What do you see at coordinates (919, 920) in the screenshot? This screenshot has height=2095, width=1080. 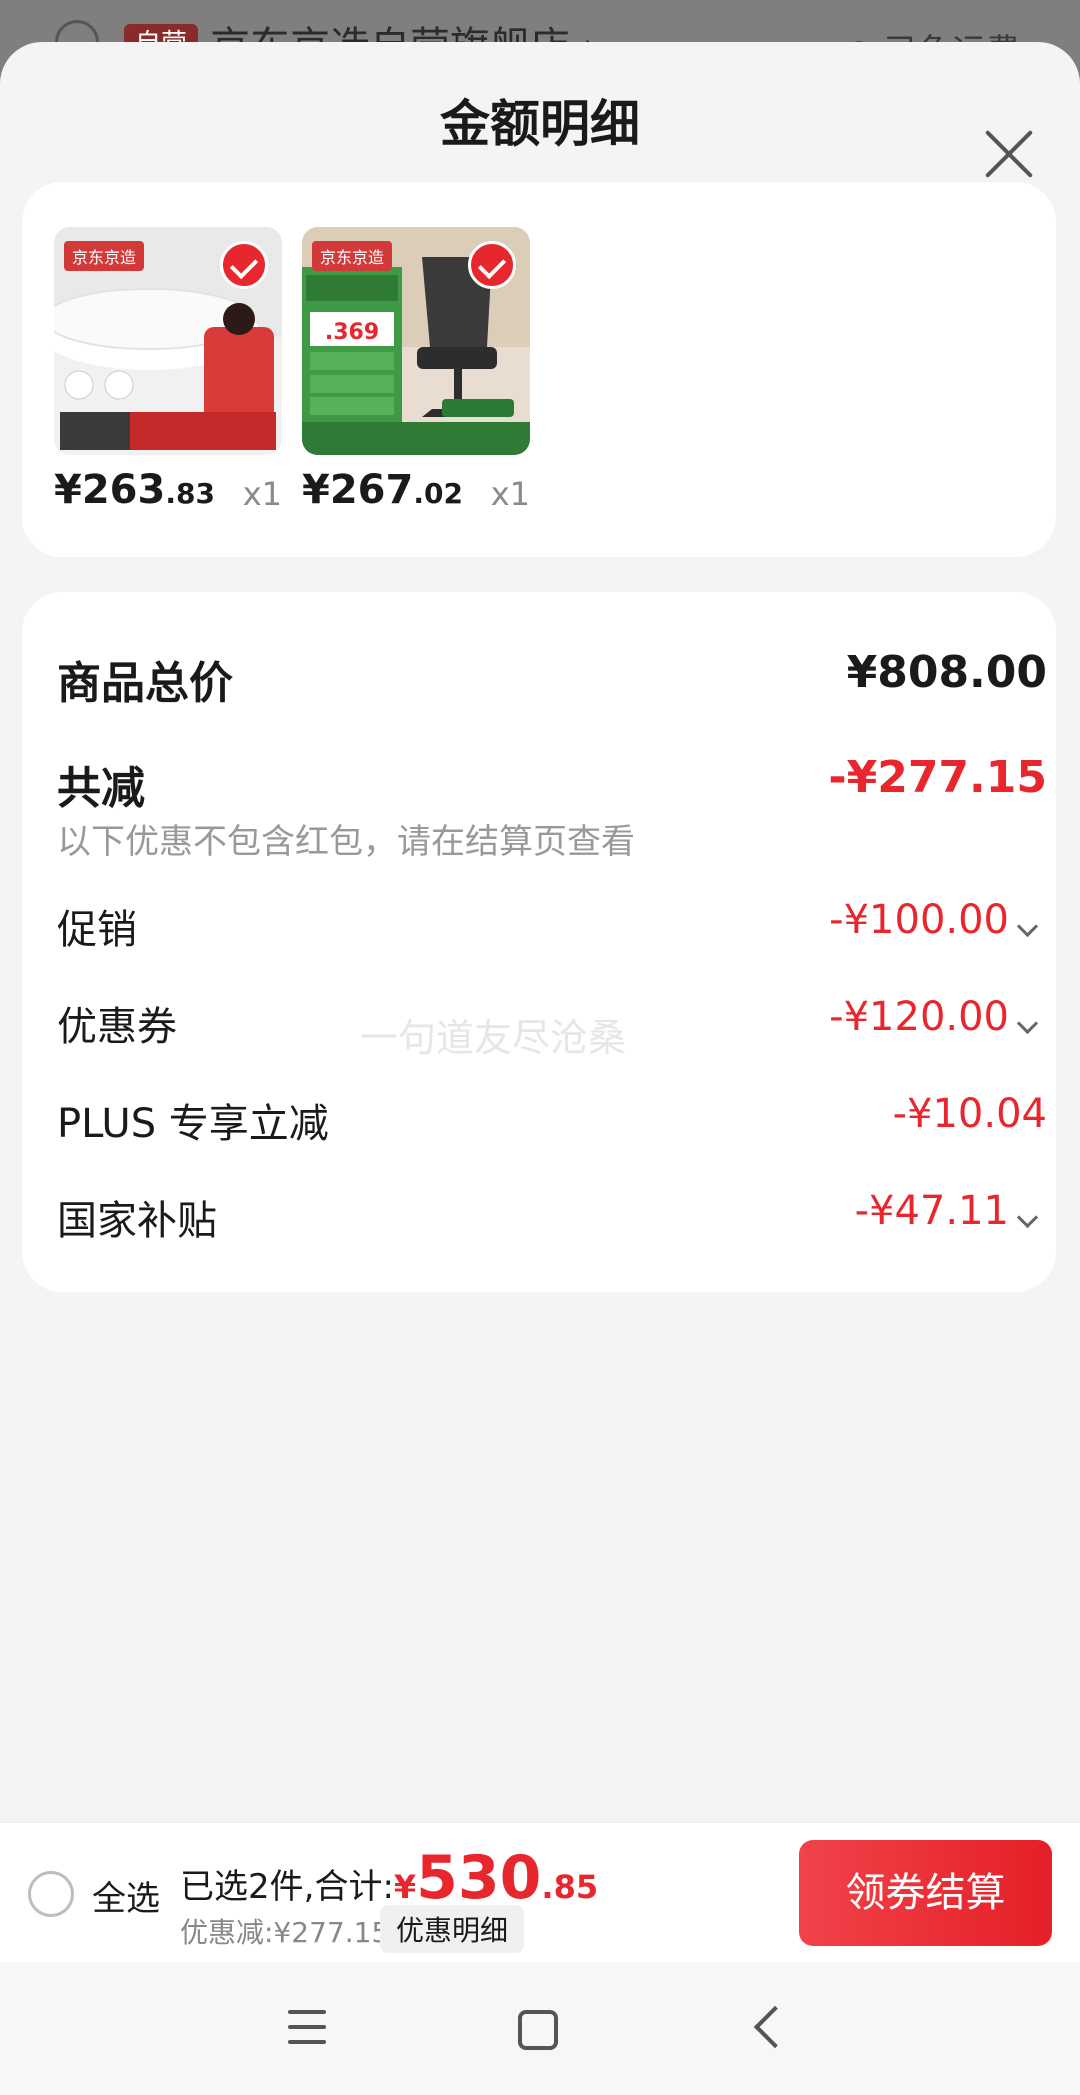 I see `promo-value: -¥100.00` at bounding box center [919, 920].